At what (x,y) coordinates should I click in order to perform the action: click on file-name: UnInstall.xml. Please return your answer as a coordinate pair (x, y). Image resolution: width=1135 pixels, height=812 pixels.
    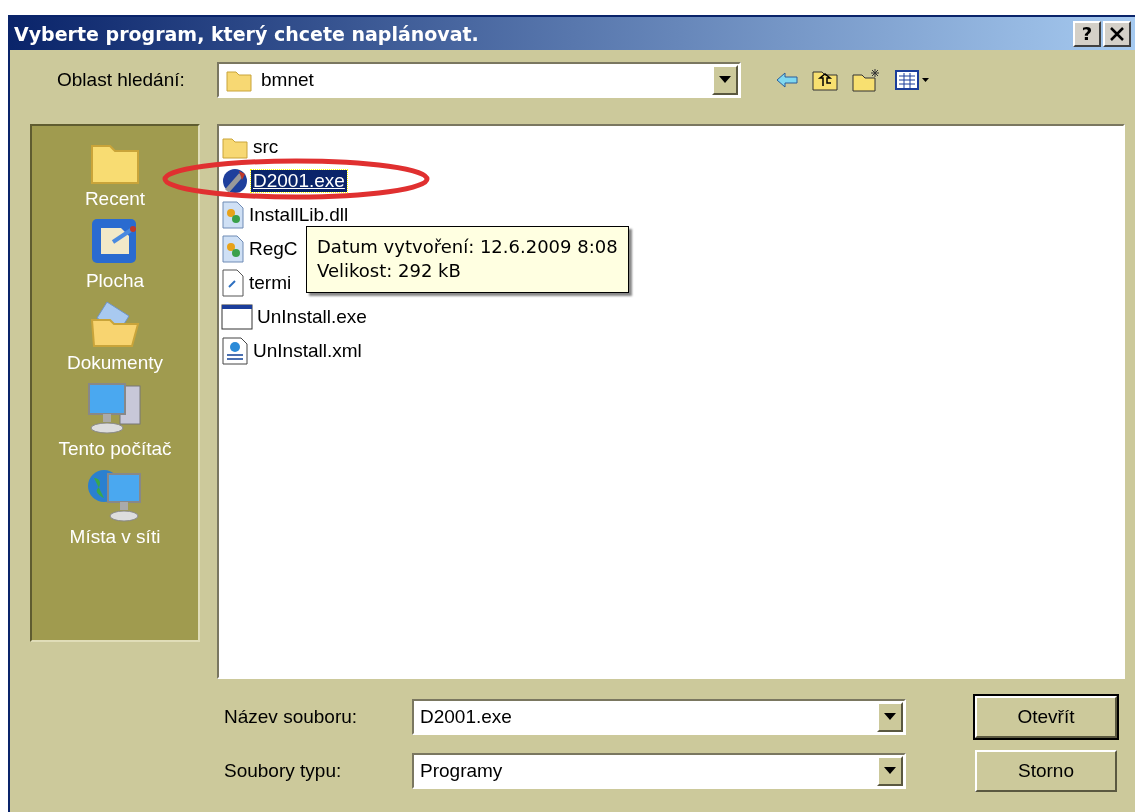
    Looking at the image, I should click on (307, 351).